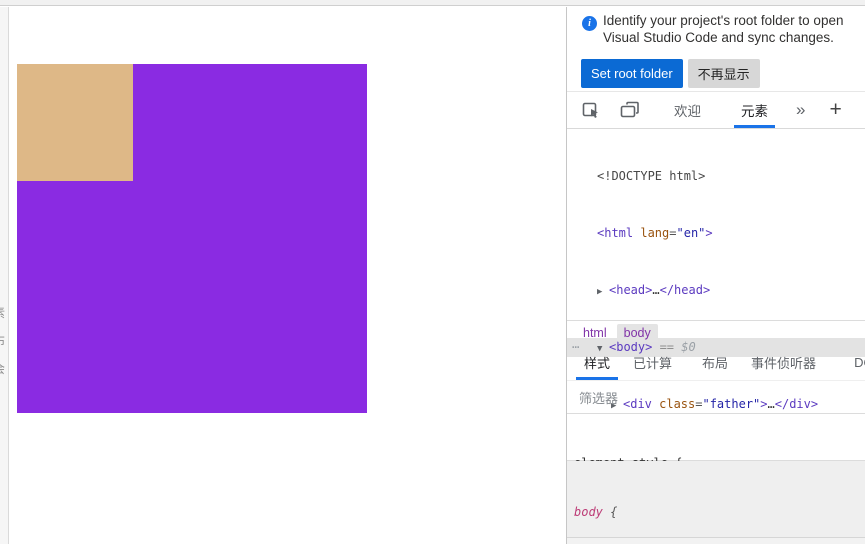  What do you see at coordinates (3, 369) in the screenshot?
I see `clipped-glyph: 会` at bounding box center [3, 369].